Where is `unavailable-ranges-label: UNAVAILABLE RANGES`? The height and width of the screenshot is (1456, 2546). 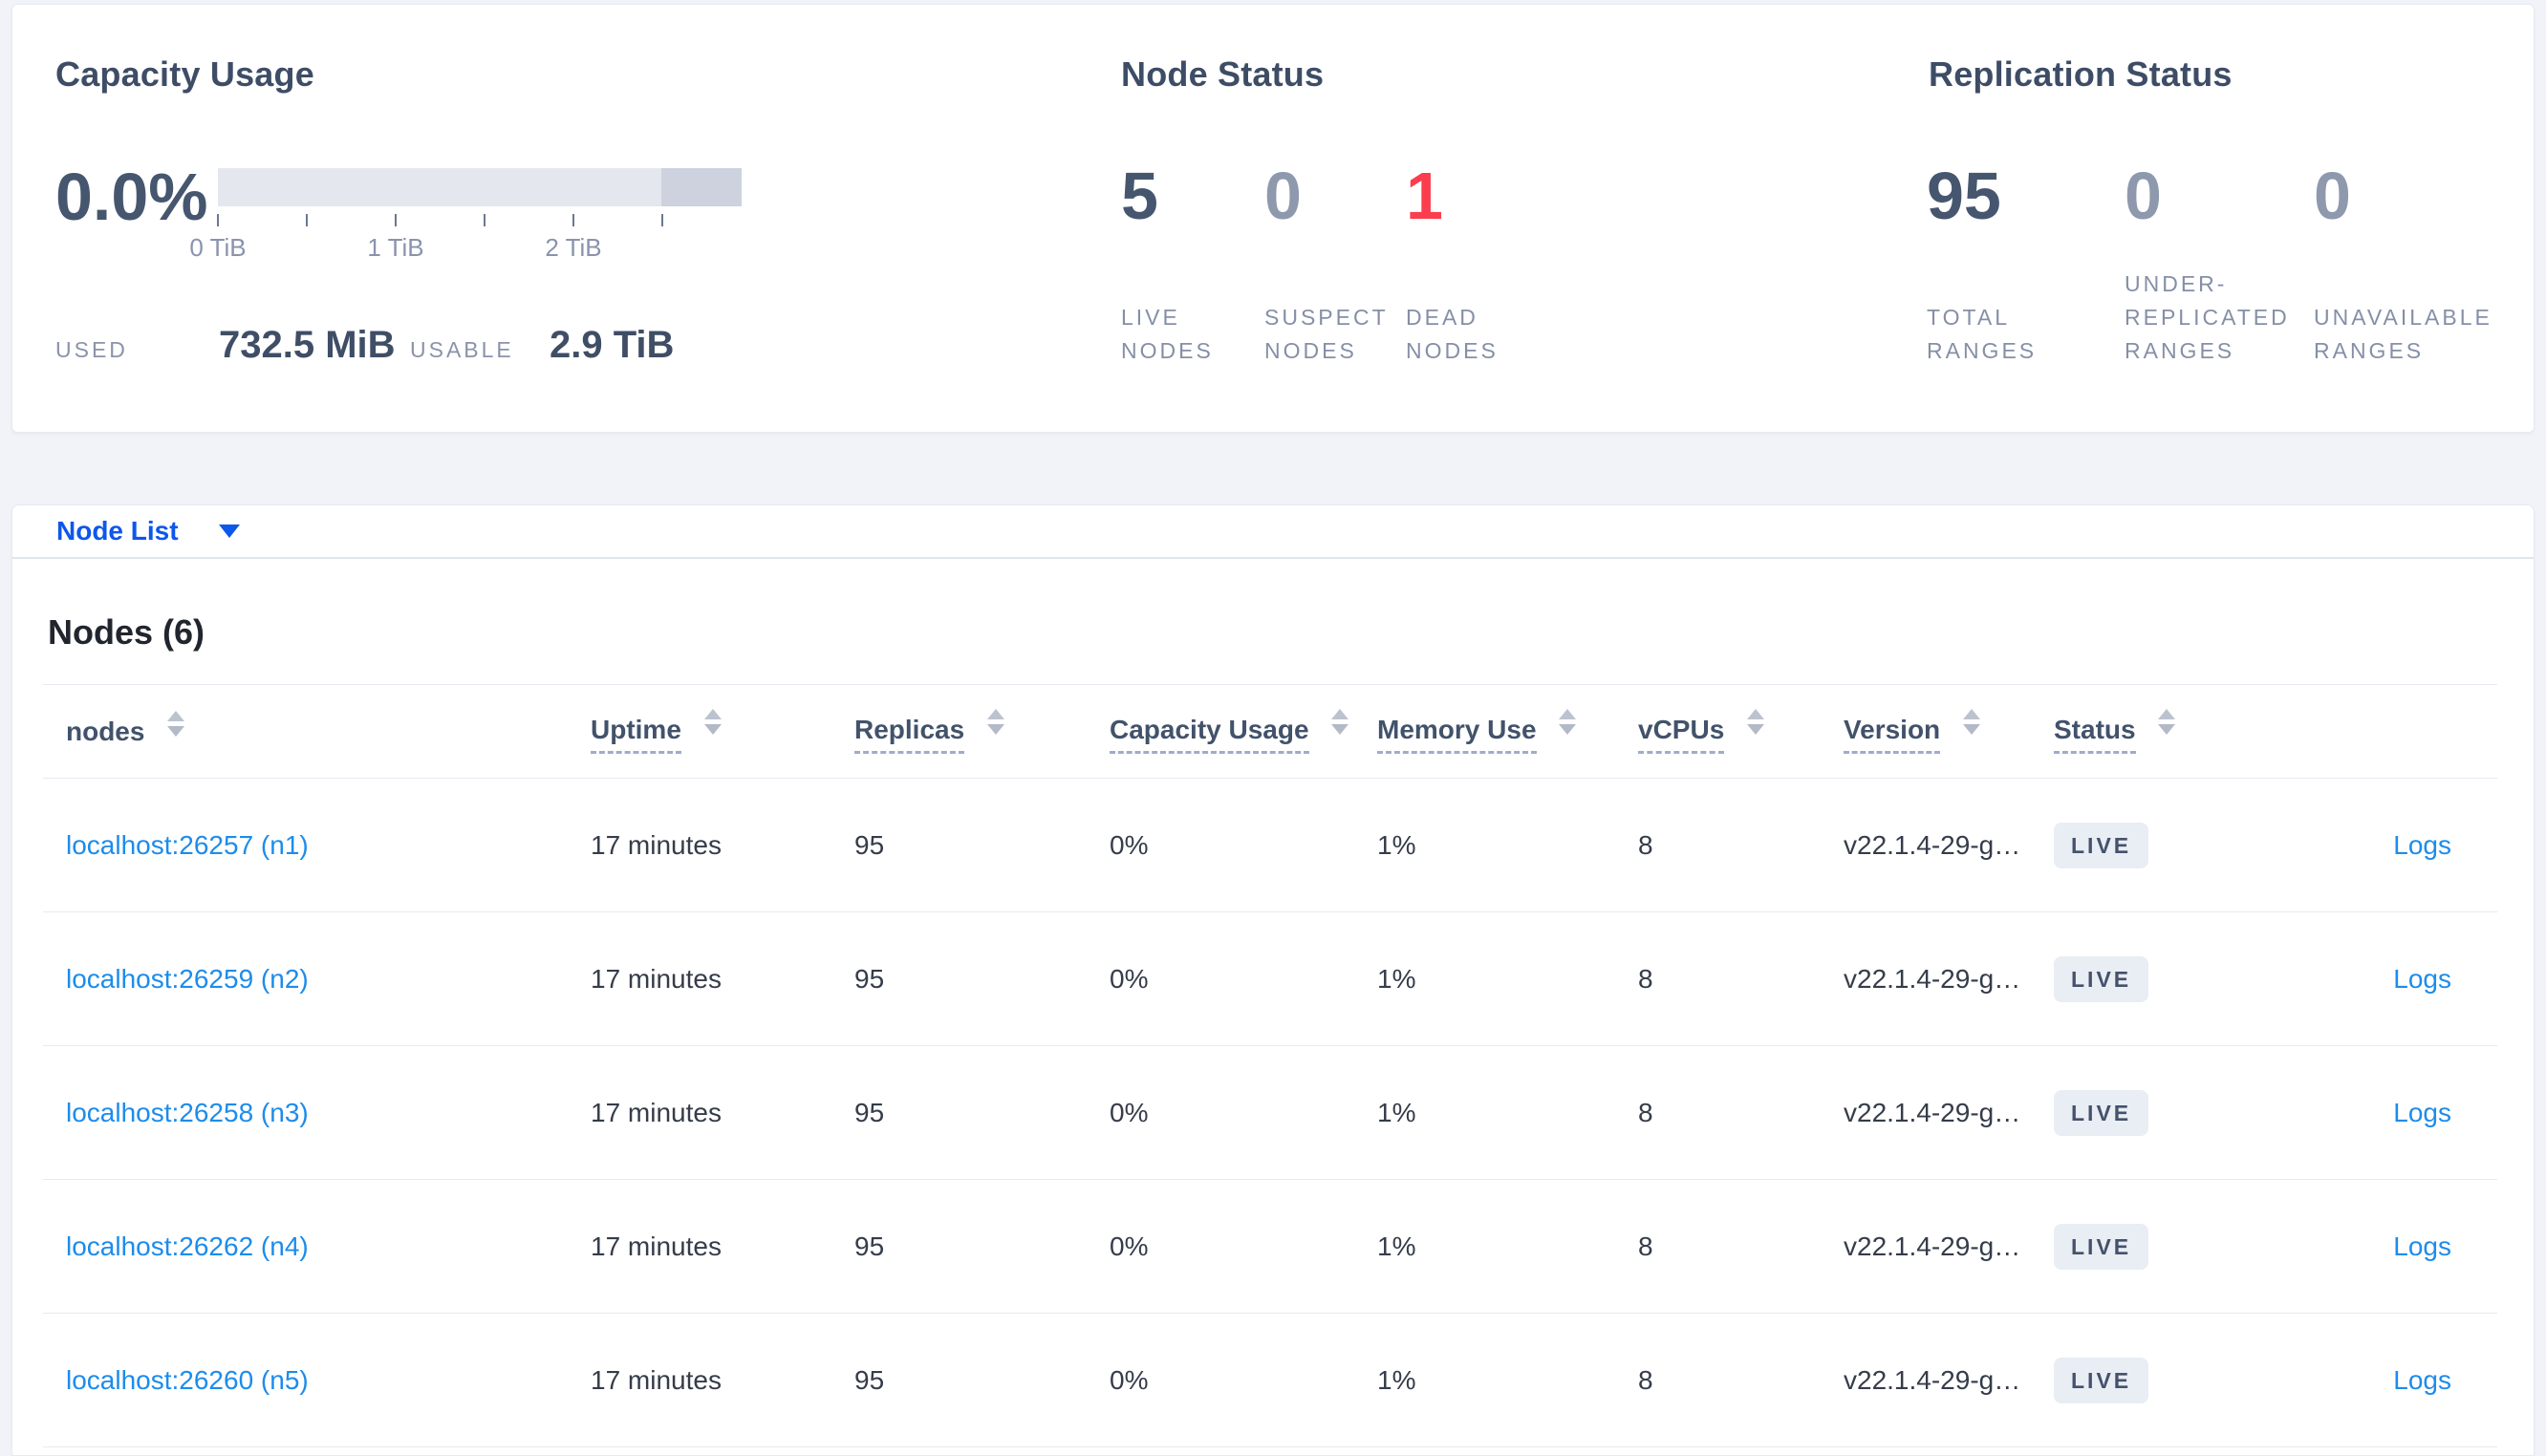 unavailable-ranges-label: UNAVAILABLE RANGES is located at coordinates (2403, 334).